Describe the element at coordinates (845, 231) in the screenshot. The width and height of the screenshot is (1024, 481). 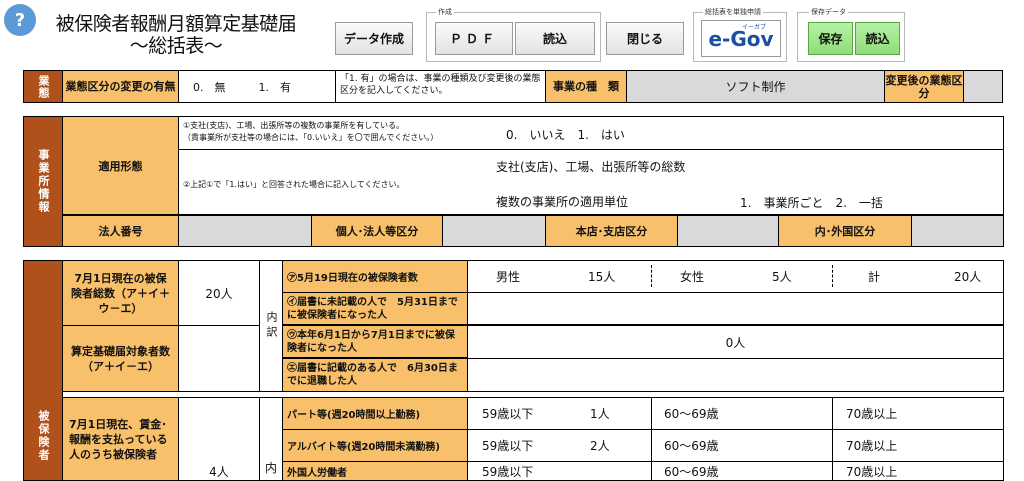
I see `domestic-foreign-label: 内･外国区分` at that location.